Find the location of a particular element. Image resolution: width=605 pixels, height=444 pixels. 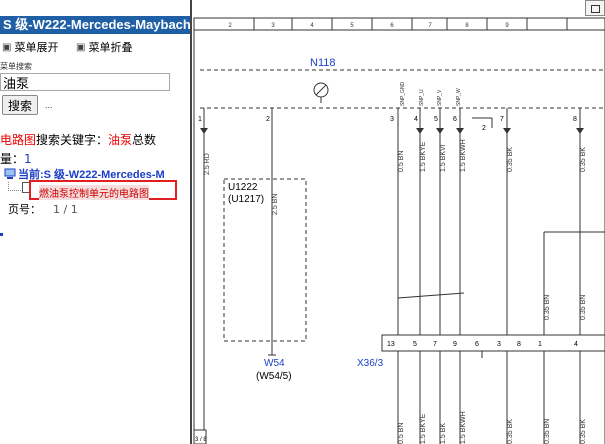

search-label: 菜单搜索 is located at coordinates (16, 66).